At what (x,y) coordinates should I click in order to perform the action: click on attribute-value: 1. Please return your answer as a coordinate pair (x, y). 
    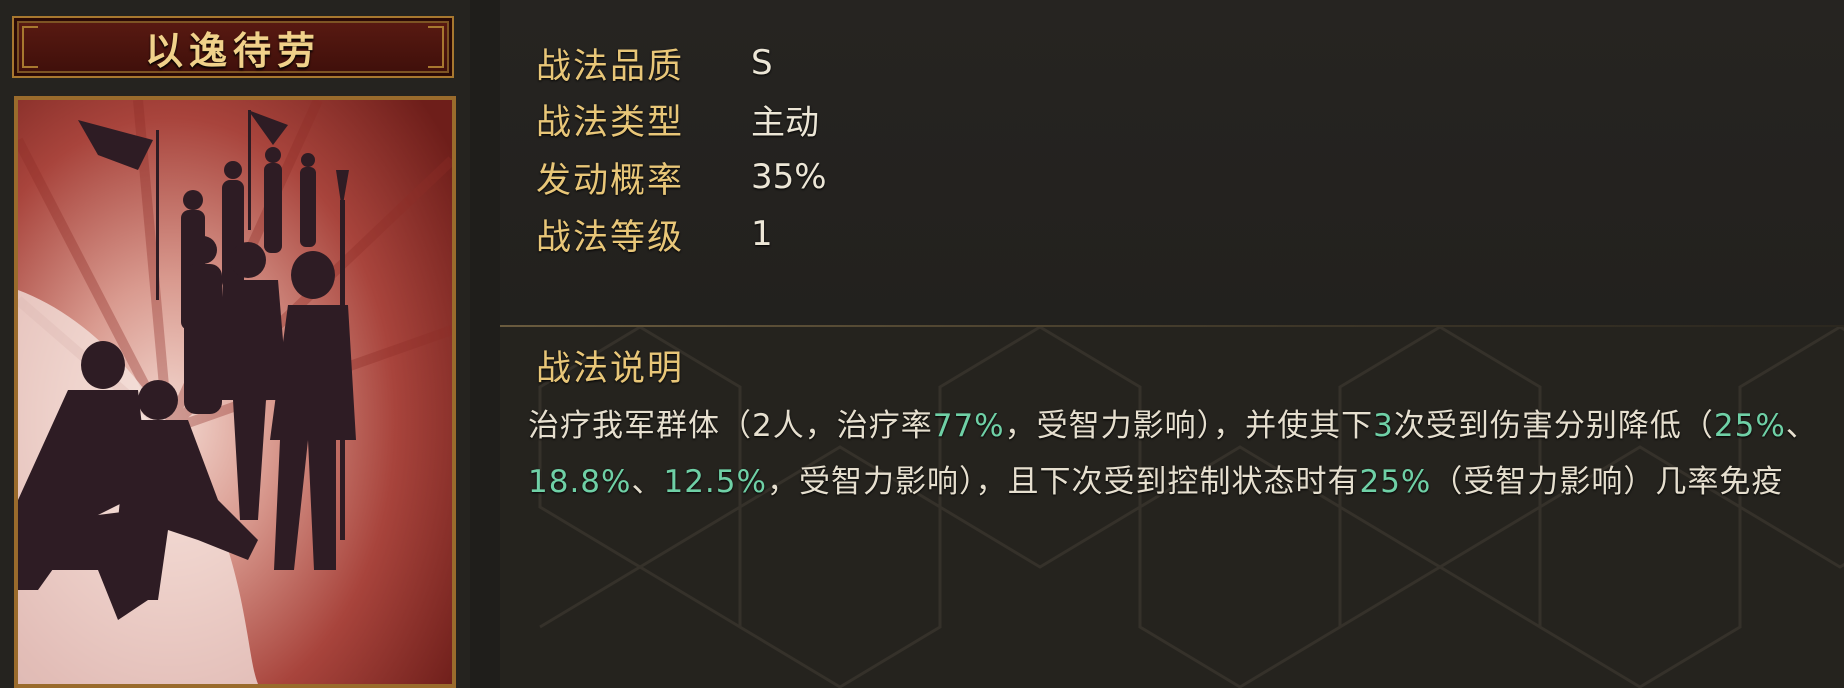
    Looking at the image, I should click on (762, 234).